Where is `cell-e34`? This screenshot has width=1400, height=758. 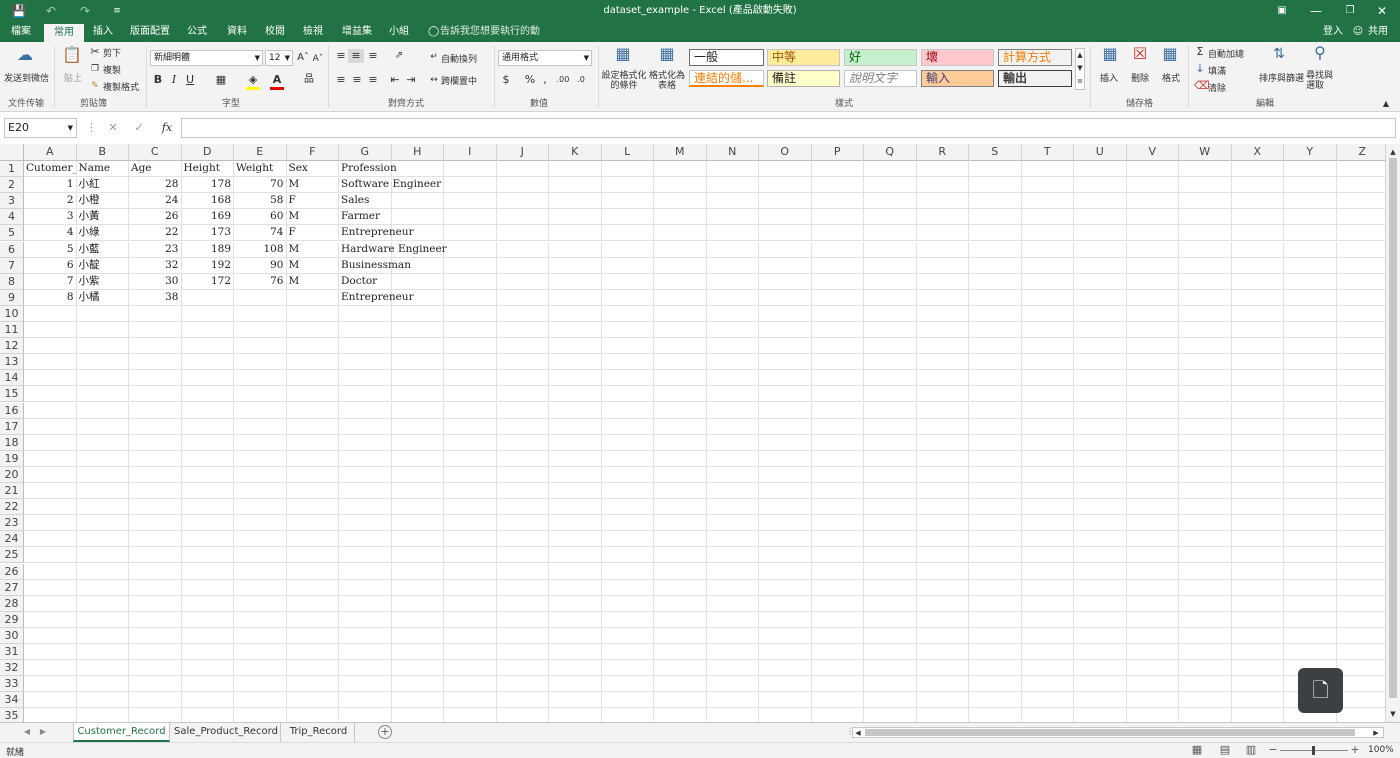
cell-e34 is located at coordinates (260, 700).